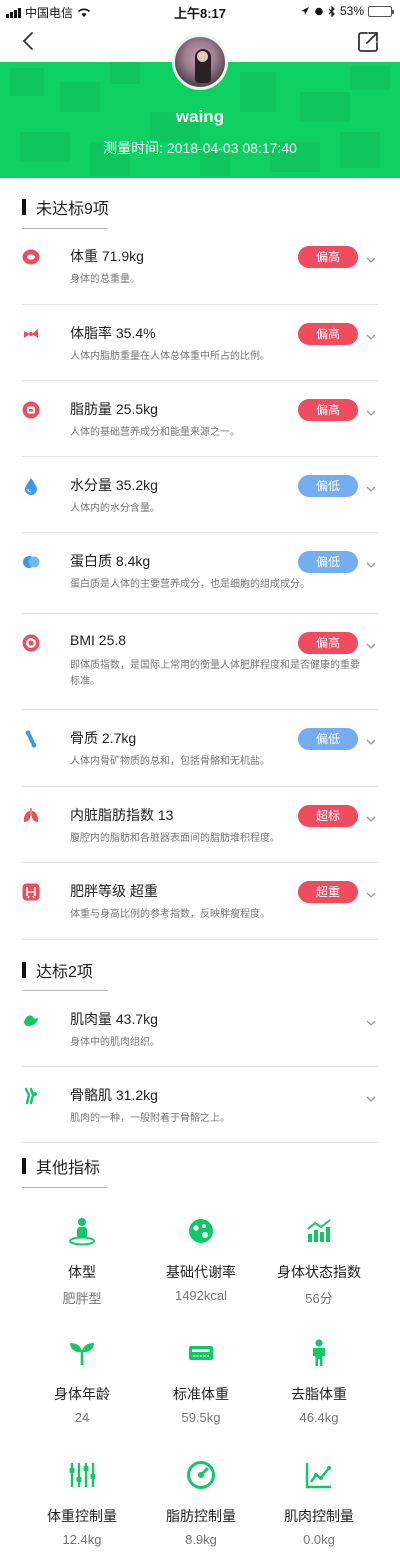  I want to click on protein-icon, so click(31, 562).